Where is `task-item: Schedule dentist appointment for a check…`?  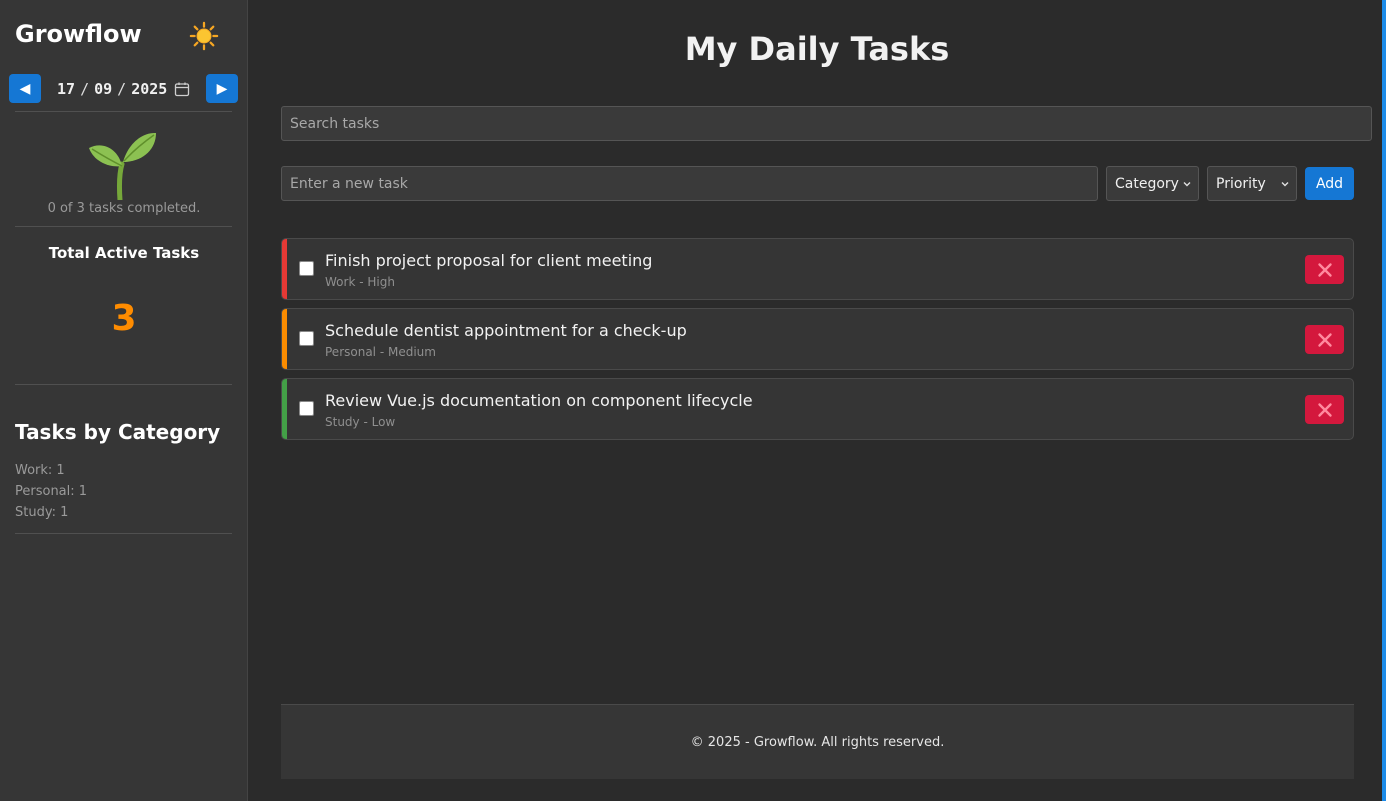
task-item: Schedule dentist appointment for a check… is located at coordinates (817, 339).